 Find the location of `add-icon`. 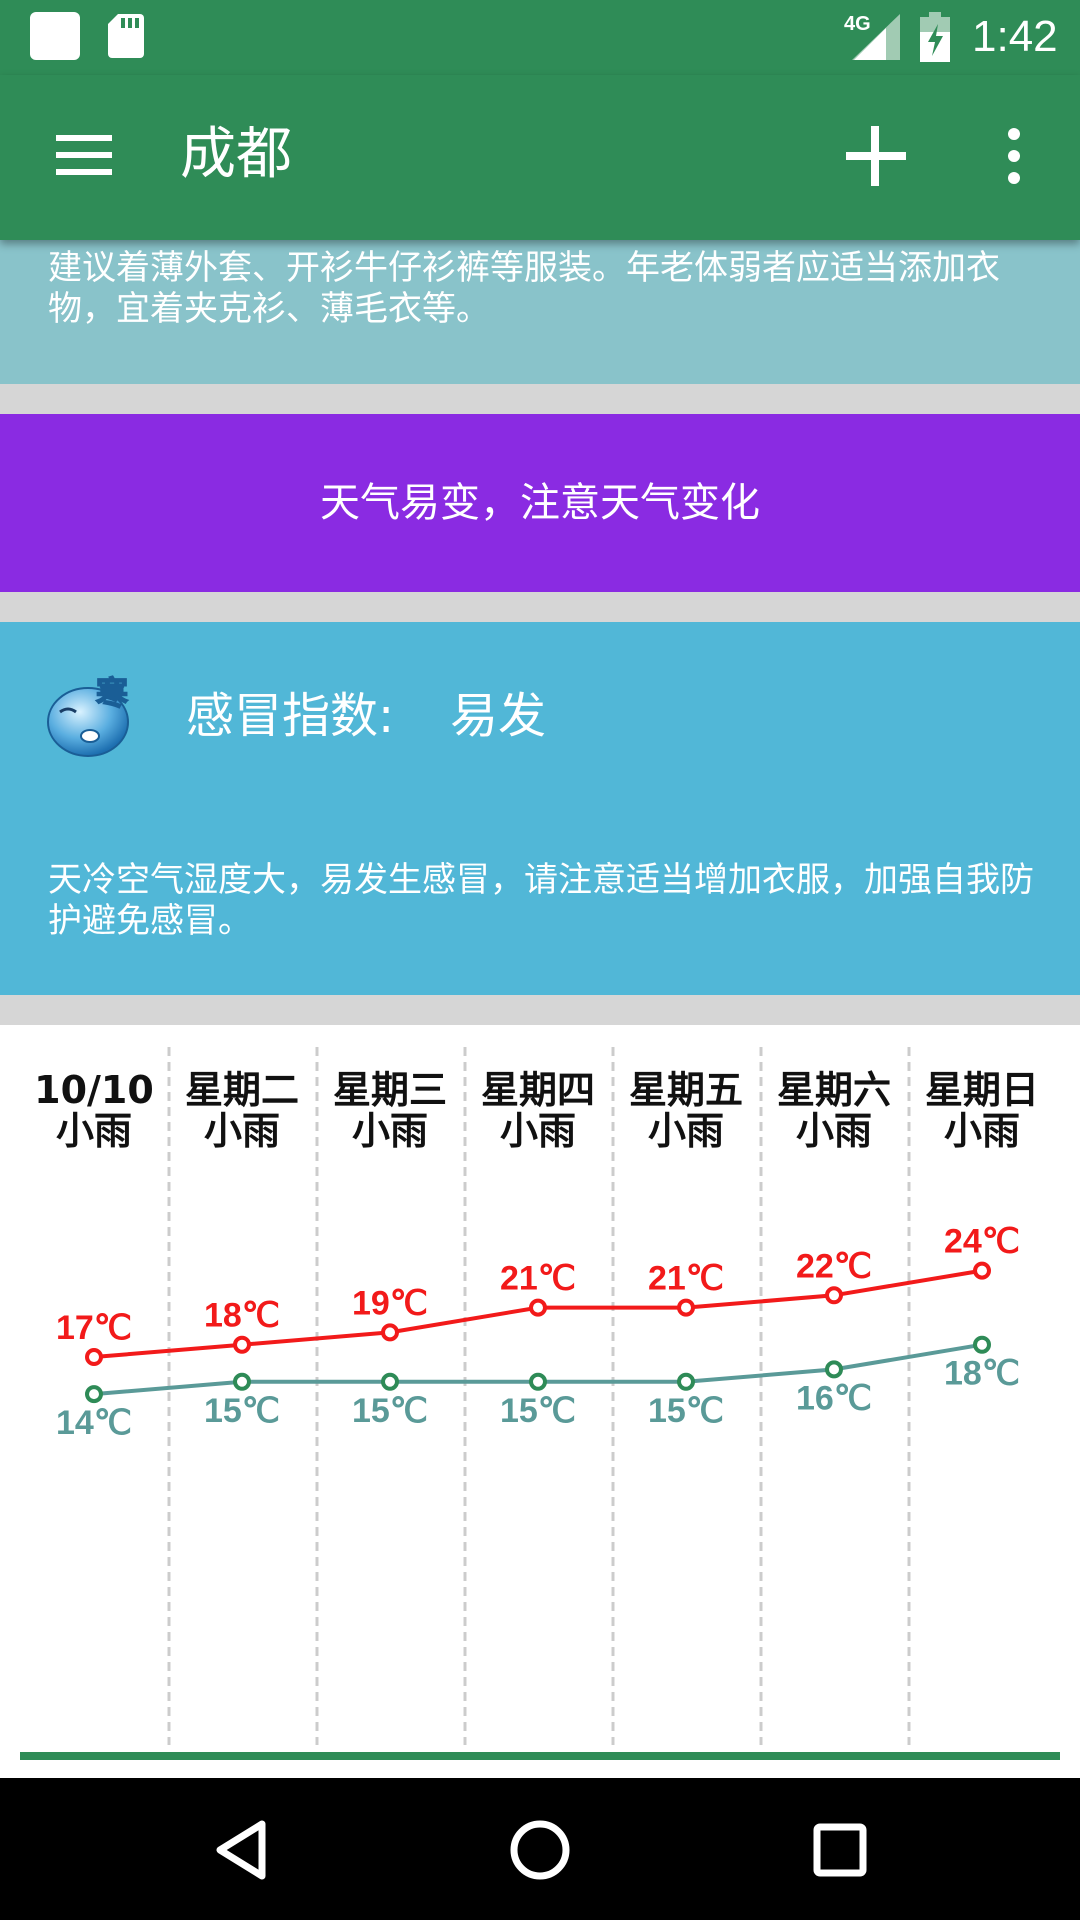

add-icon is located at coordinates (876, 156).